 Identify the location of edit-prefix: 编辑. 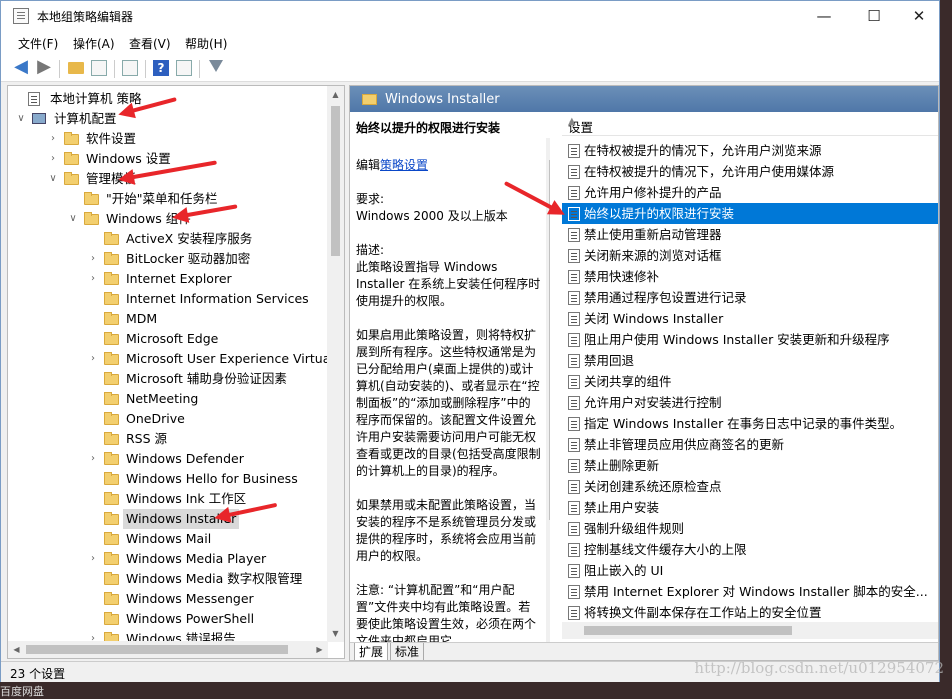
(368, 165).